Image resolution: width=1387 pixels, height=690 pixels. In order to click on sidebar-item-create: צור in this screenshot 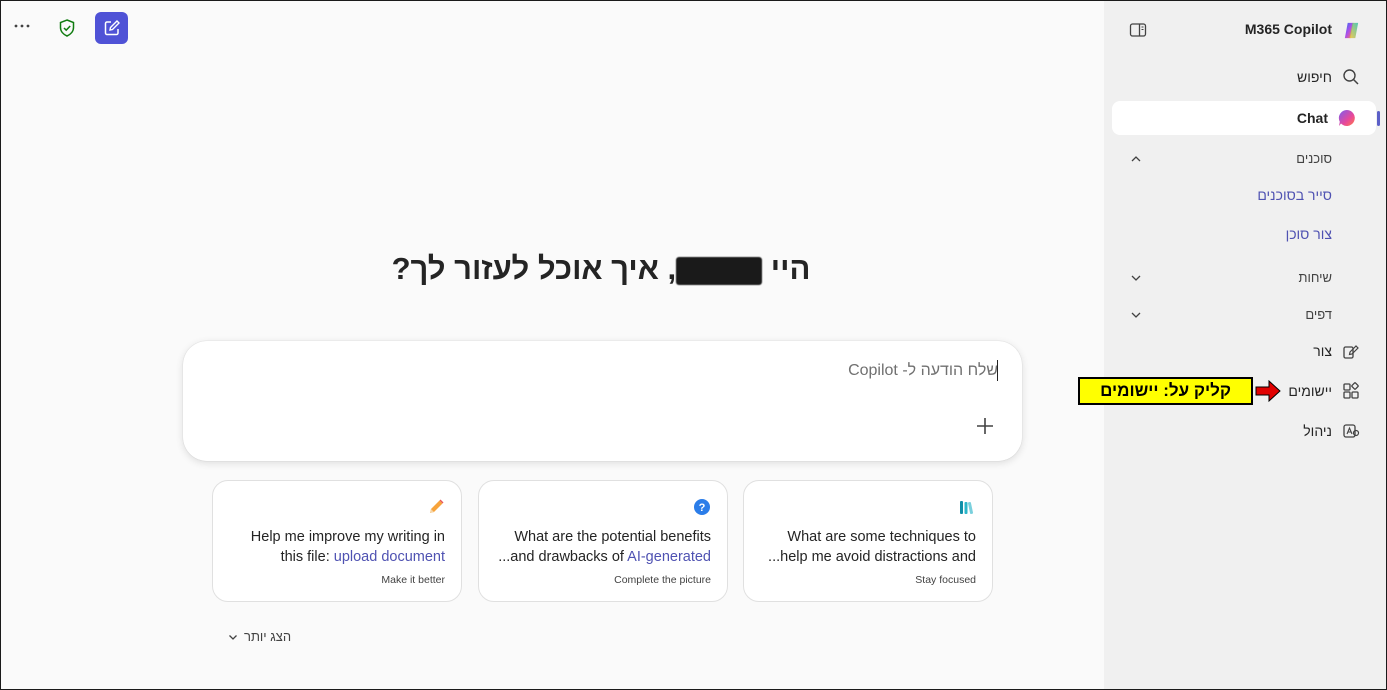, I will do `click(1245, 351)`.